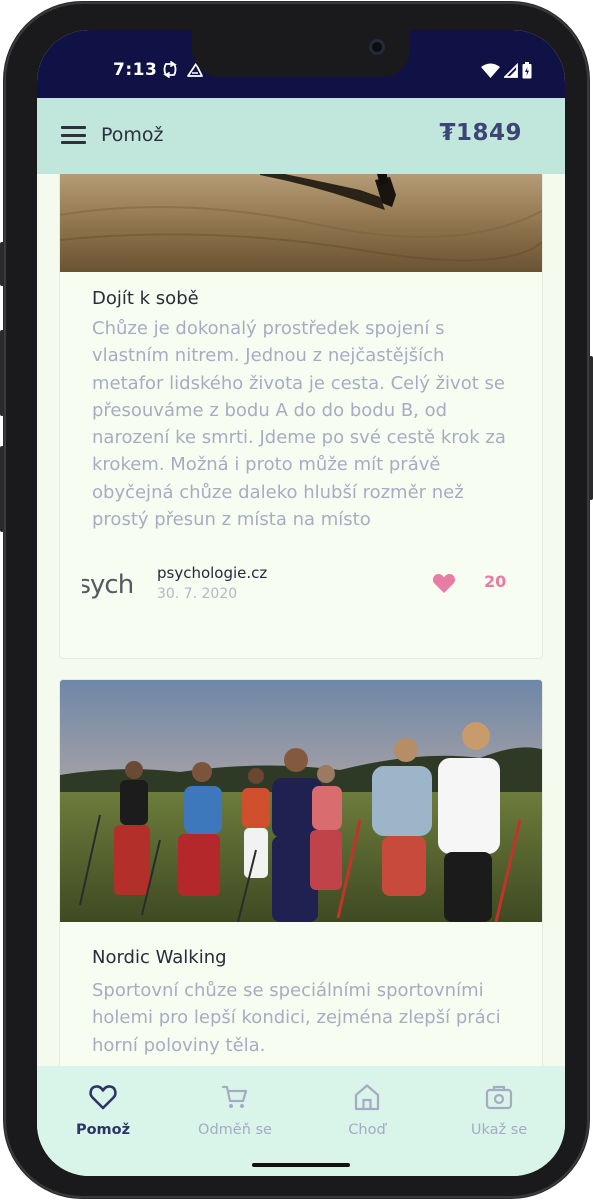 The height and width of the screenshot is (1200, 593). Describe the element at coordinates (591, 428) in the screenshot. I see `side-button-power` at that location.